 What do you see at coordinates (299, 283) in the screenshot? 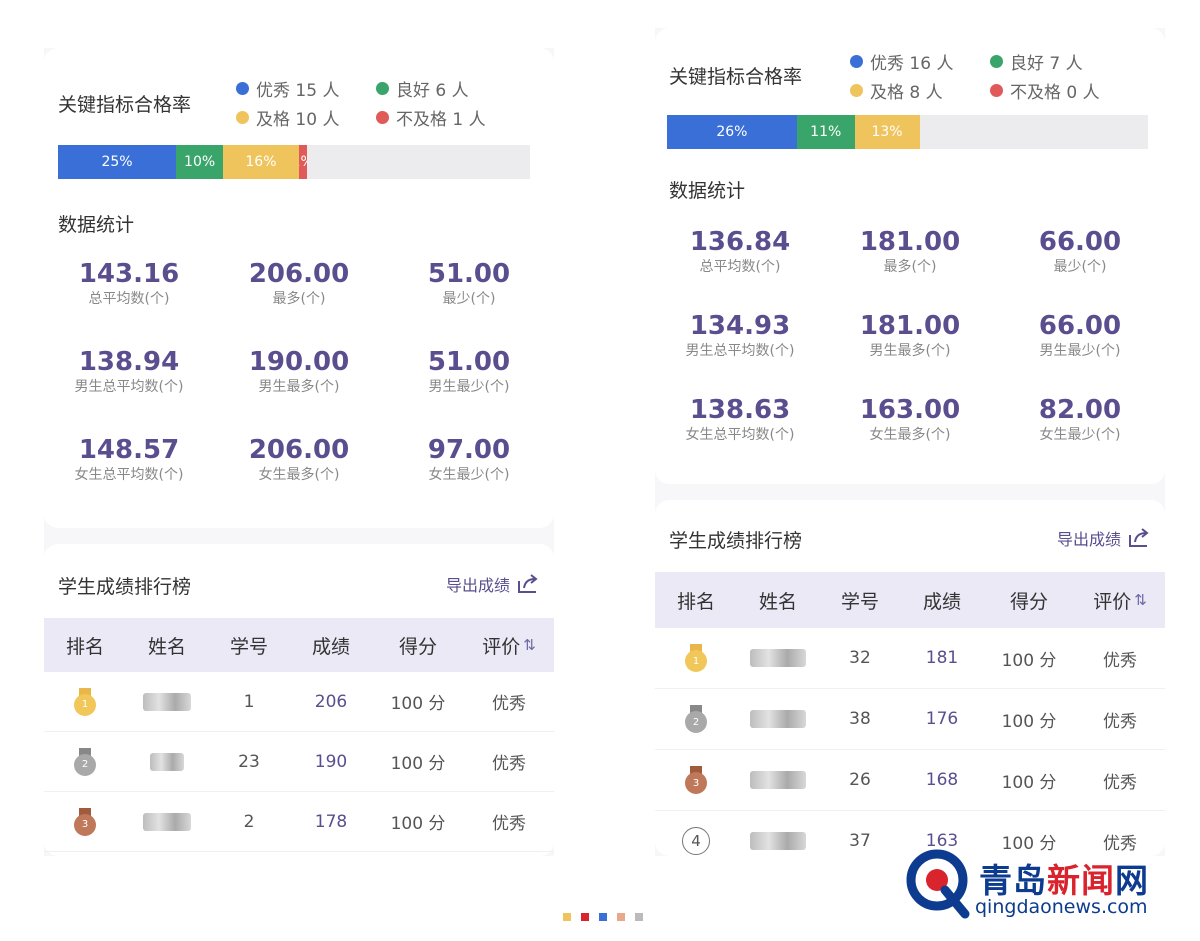
I see `stat-max: 206.00 最多(个)` at bounding box center [299, 283].